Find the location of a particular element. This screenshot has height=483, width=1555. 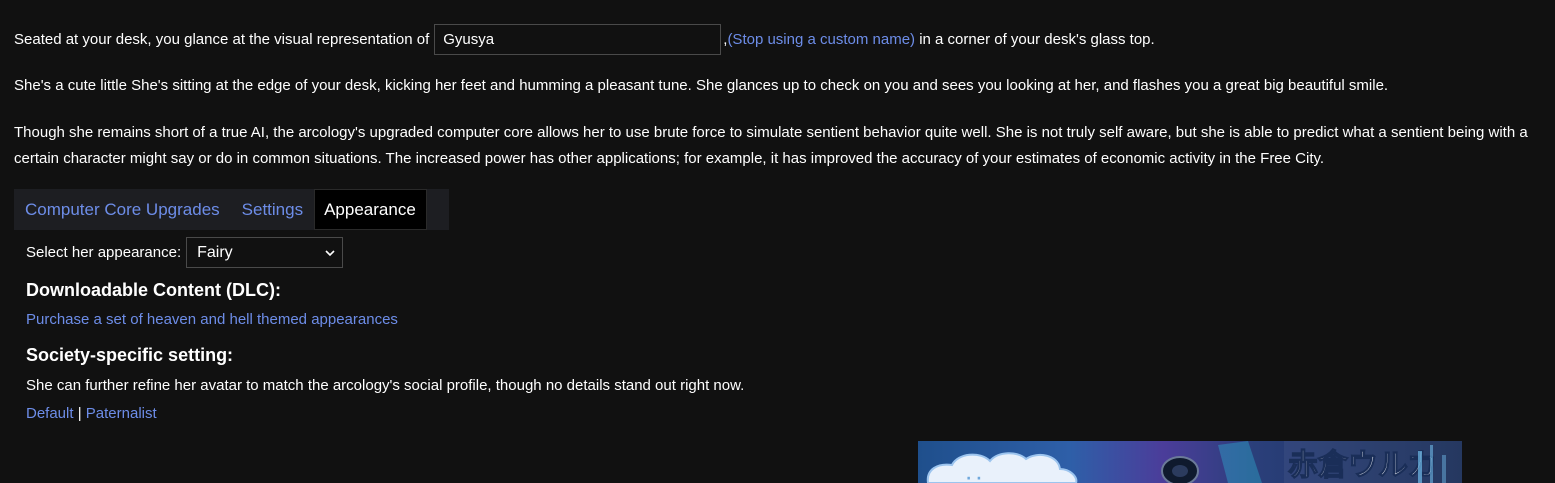

avatar-image: · · 赤倉ウルカ is located at coordinates (1190, 462).